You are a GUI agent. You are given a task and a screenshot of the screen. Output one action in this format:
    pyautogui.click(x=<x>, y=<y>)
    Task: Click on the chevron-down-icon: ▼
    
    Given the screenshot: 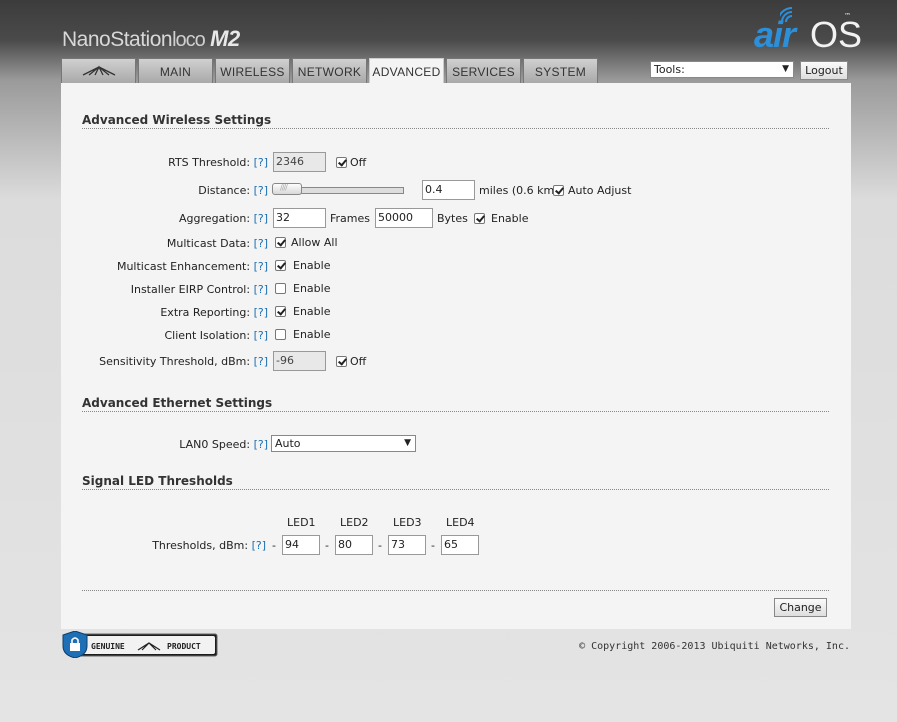 What is the action you would take?
    pyautogui.click(x=407, y=443)
    